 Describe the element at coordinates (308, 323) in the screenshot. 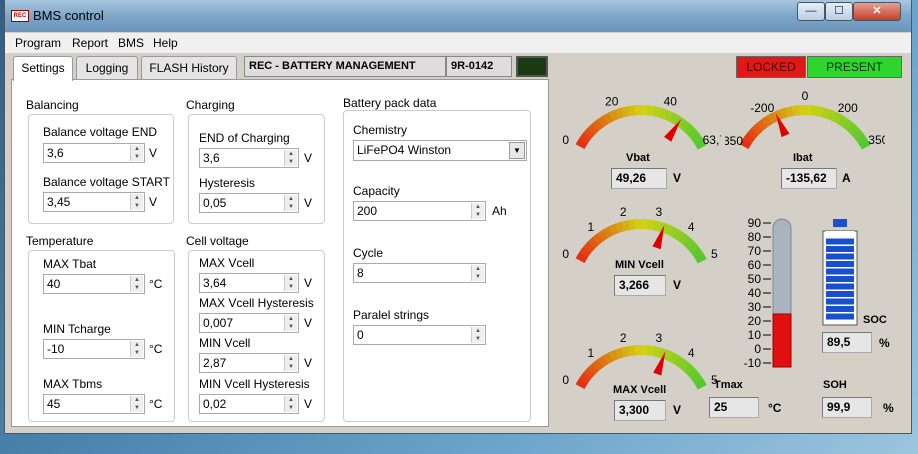

I see `max-vcell-hyst-unit: V` at that location.